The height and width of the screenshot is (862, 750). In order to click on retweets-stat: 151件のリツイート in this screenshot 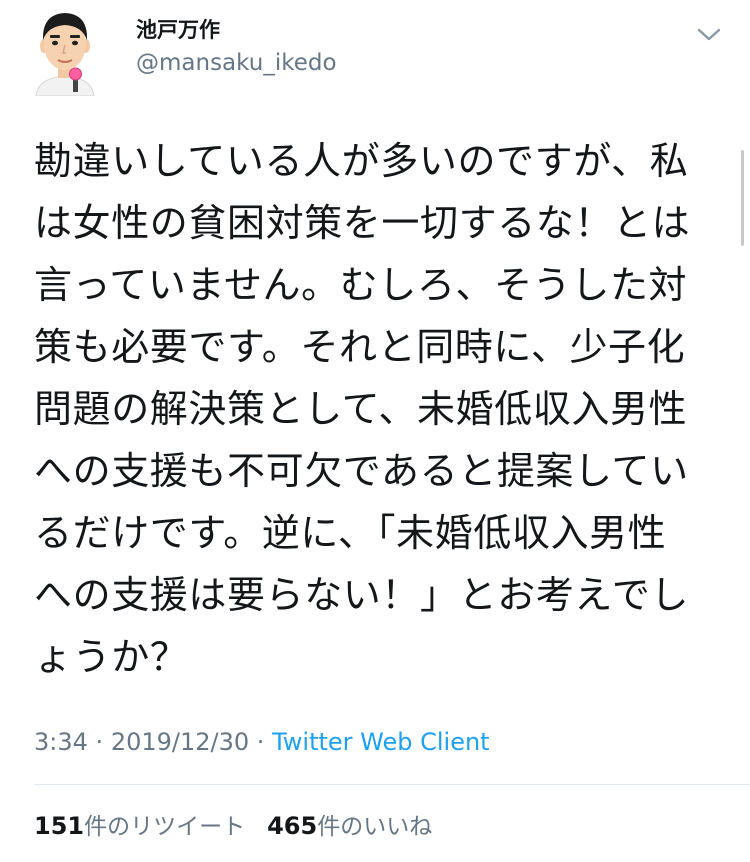, I will do `click(140, 826)`.